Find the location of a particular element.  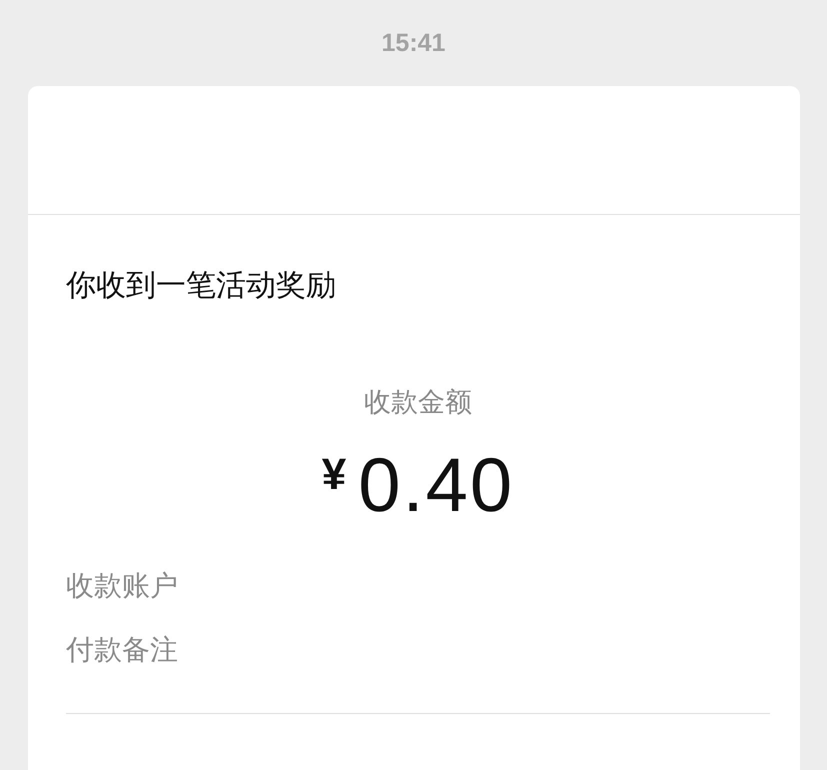

currency-symbol: ¥ is located at coordinates (334, 475).